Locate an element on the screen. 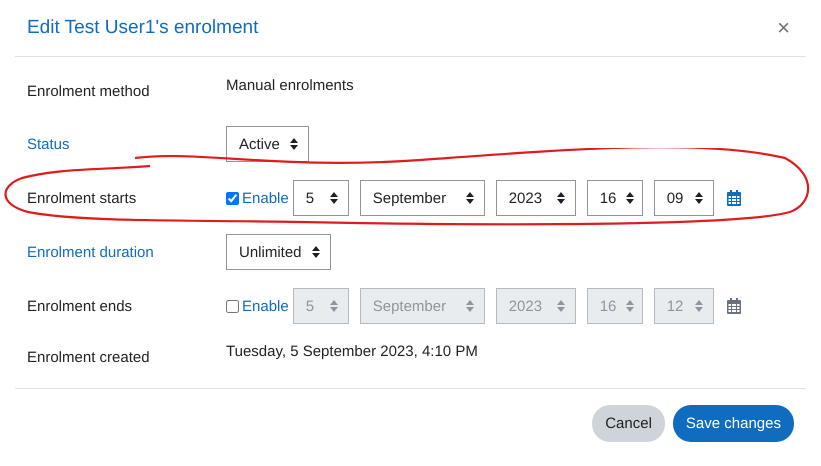 The image size is (821, 466). dropdown-select: Active is located at coordinates (267, 144).